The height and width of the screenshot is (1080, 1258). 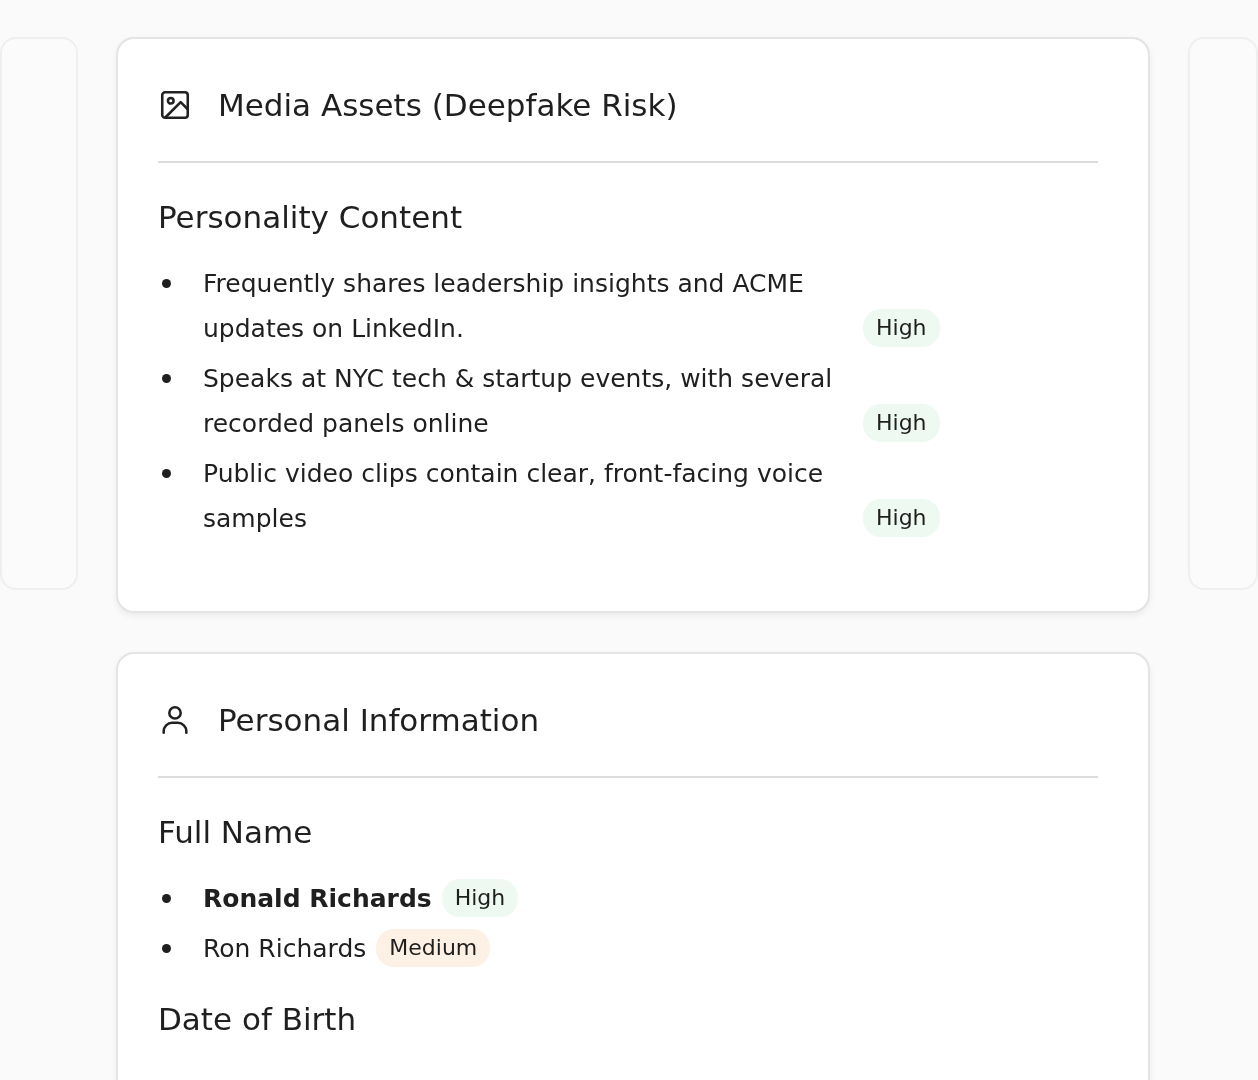 I want to click on card-title: Personal Information, so click(x=379, y=720).